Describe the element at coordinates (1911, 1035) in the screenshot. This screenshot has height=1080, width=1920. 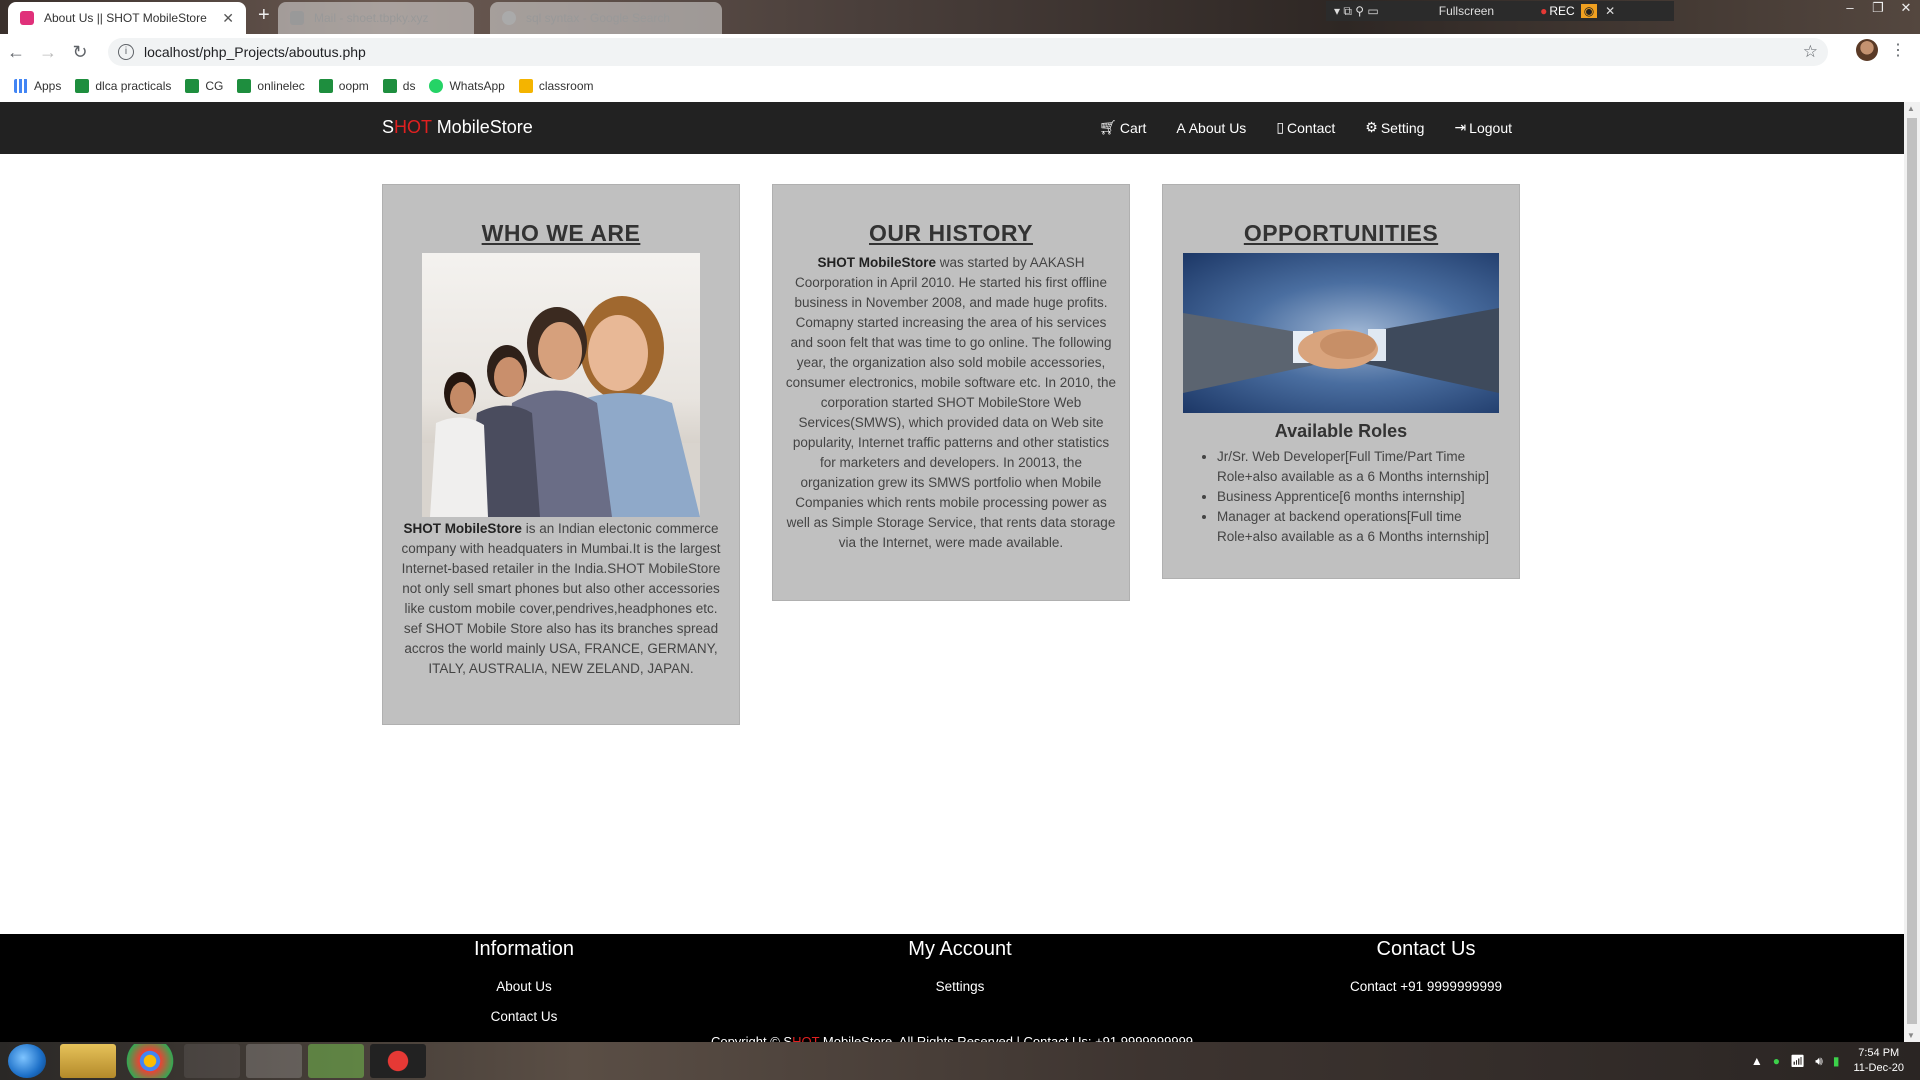
I see `scroll-down-icon: ▼` at that location.